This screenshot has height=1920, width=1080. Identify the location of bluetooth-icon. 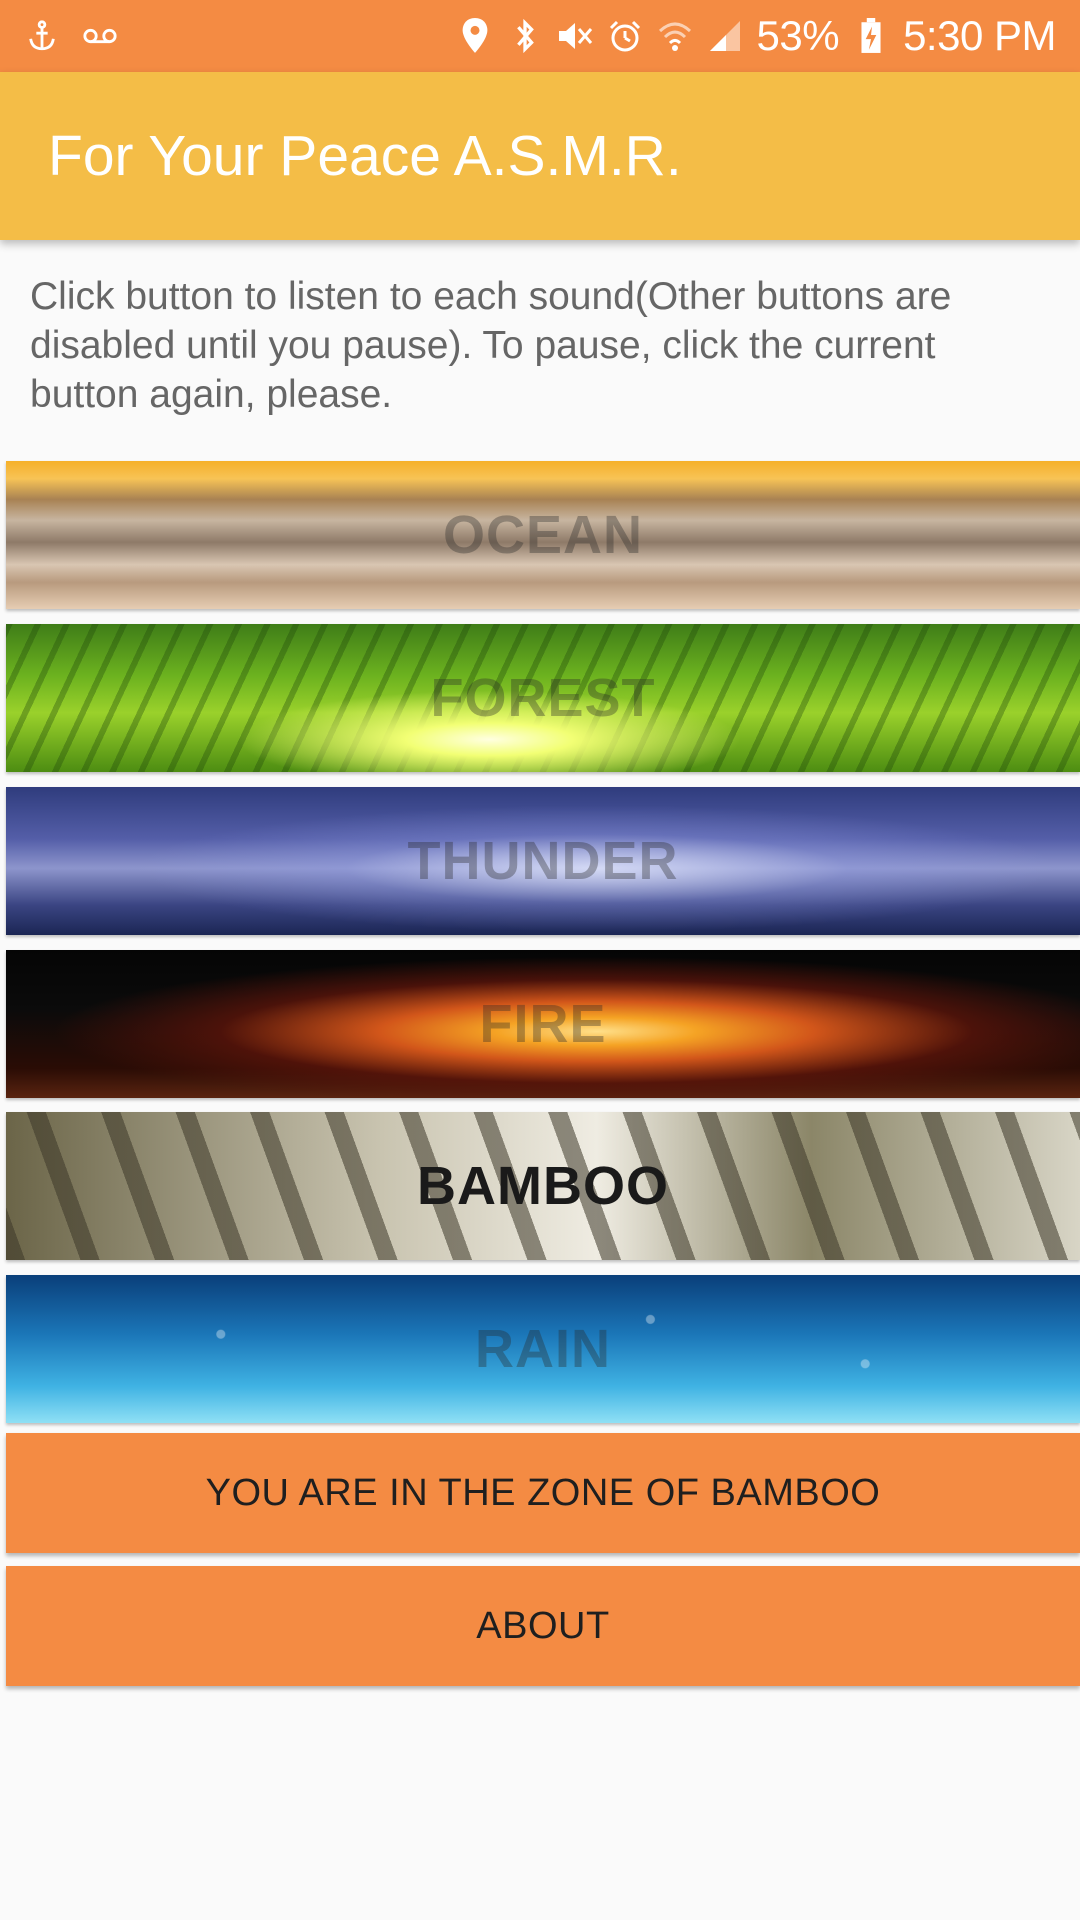
(525, 36).